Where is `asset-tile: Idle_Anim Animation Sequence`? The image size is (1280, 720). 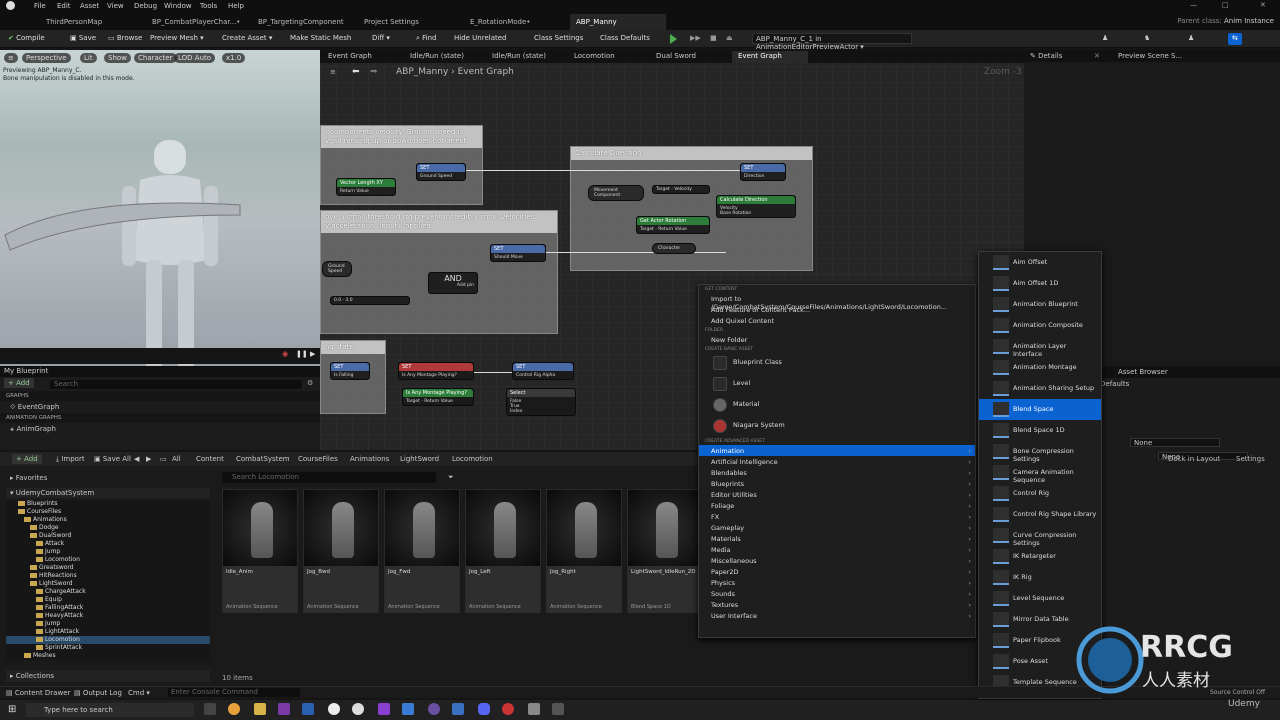 asset-tile: Idle_Anim Animation Sequence is located at coordinates (260, 551).